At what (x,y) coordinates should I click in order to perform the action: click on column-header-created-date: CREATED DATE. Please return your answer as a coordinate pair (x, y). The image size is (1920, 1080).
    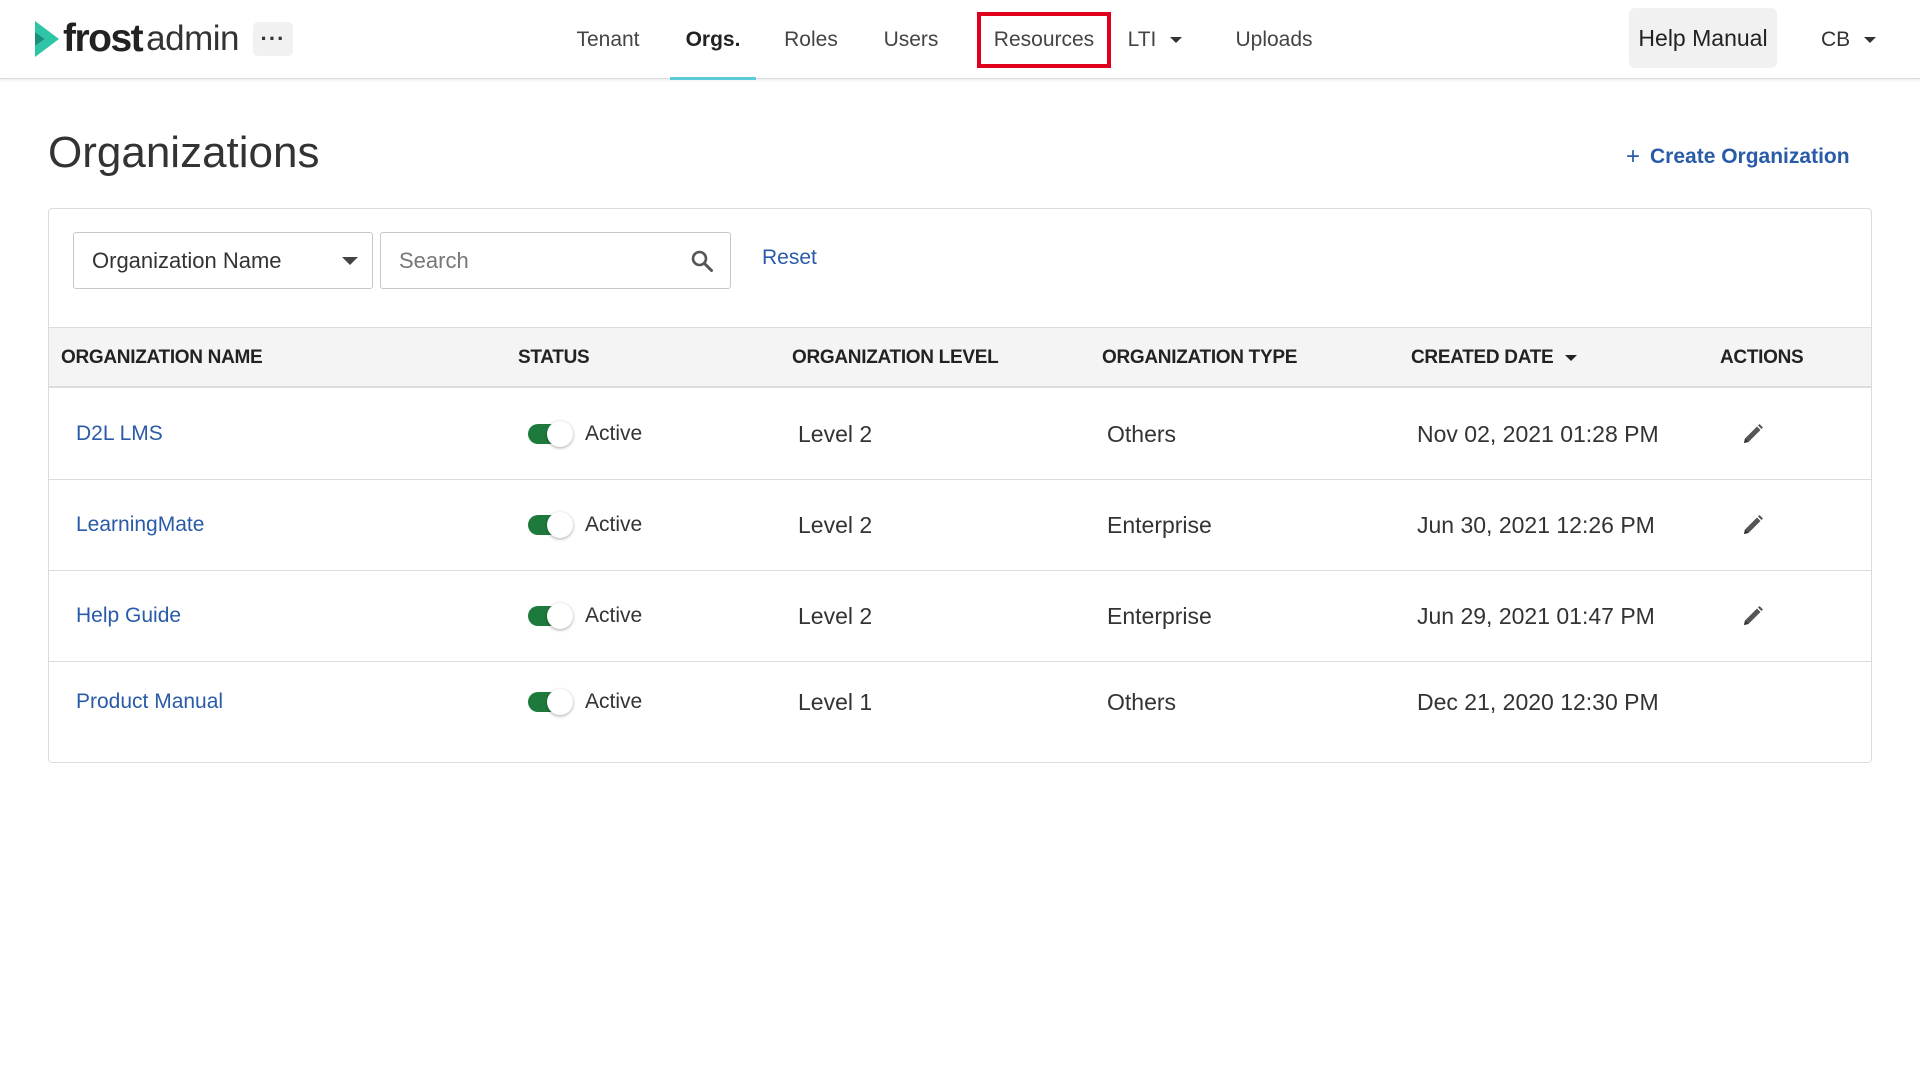
    Looking at the image, I should click on (1494, 357).